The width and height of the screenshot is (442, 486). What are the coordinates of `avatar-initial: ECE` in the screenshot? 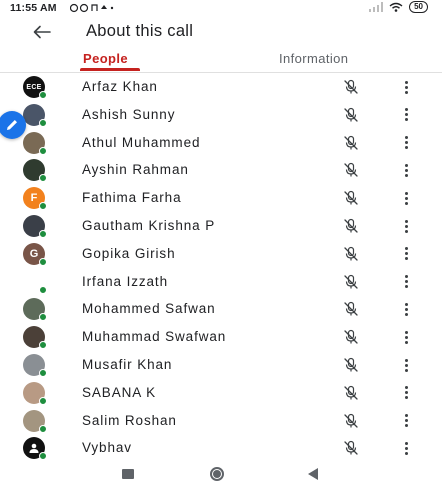 It's located at (34, 87).